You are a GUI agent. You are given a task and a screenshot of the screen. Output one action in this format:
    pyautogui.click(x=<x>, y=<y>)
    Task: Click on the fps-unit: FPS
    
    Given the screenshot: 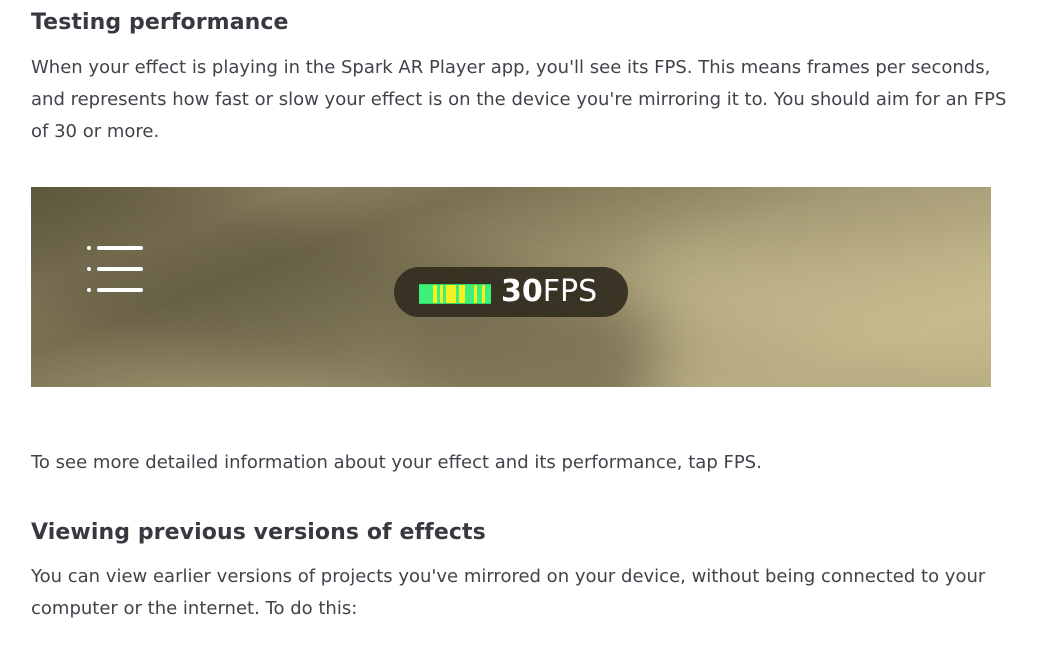 What is the action you would take?
    pyautogui.click(x=570, y=291)
    